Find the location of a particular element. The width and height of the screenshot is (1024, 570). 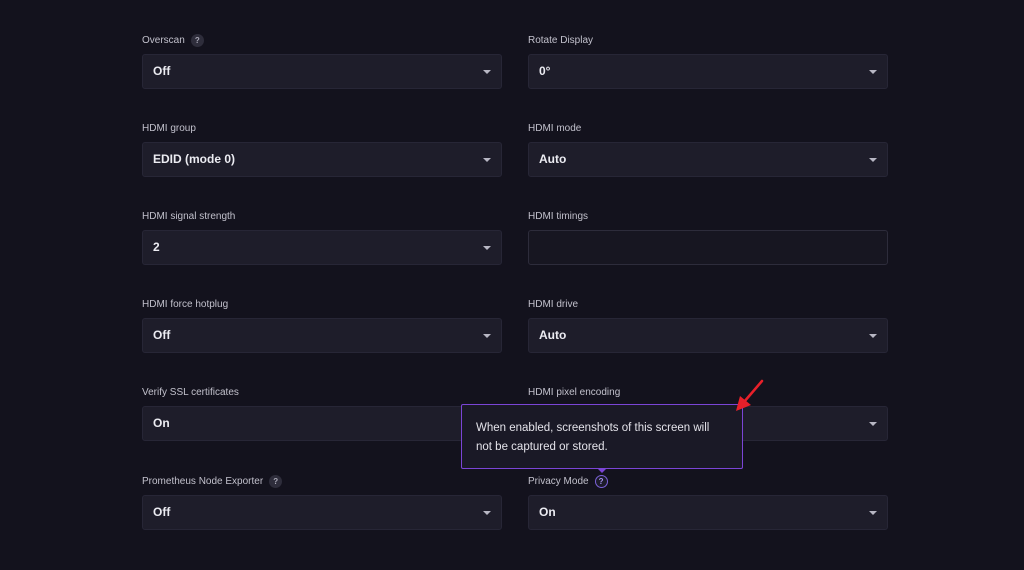

hdmi-signal-strength-label: HDMI signal strength is located at coordinates (189, 216).